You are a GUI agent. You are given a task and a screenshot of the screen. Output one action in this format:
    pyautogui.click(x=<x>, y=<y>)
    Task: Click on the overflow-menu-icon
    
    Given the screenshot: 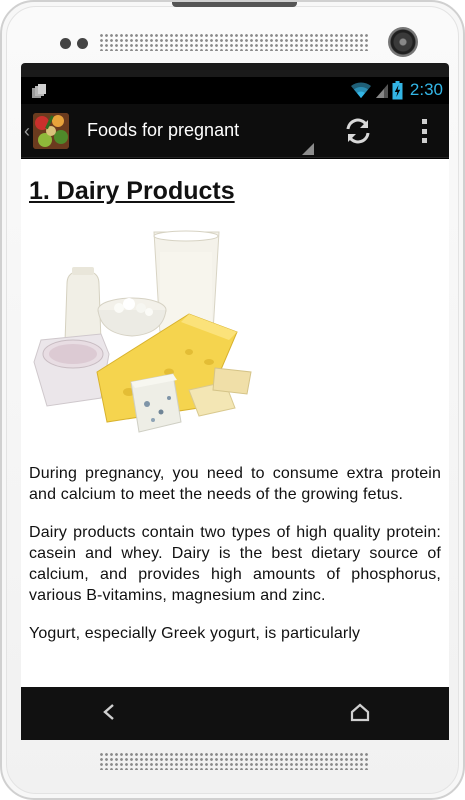 What is the action you would take?
    pyautogui.click(x=424, y=131)
    